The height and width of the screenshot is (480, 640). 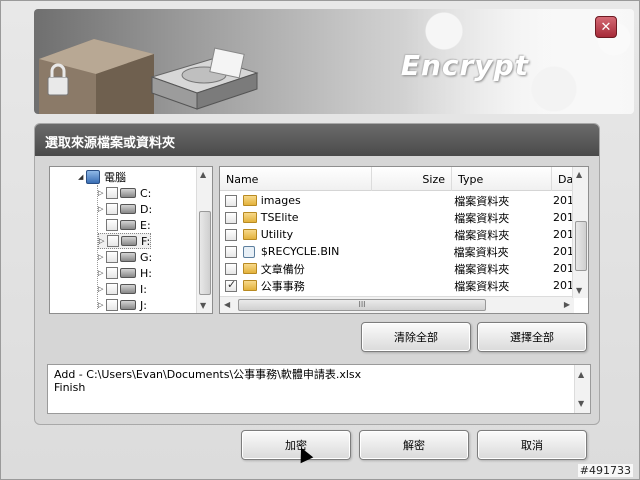 I want to click on close-button: ✕, so click(x=606, y=27).